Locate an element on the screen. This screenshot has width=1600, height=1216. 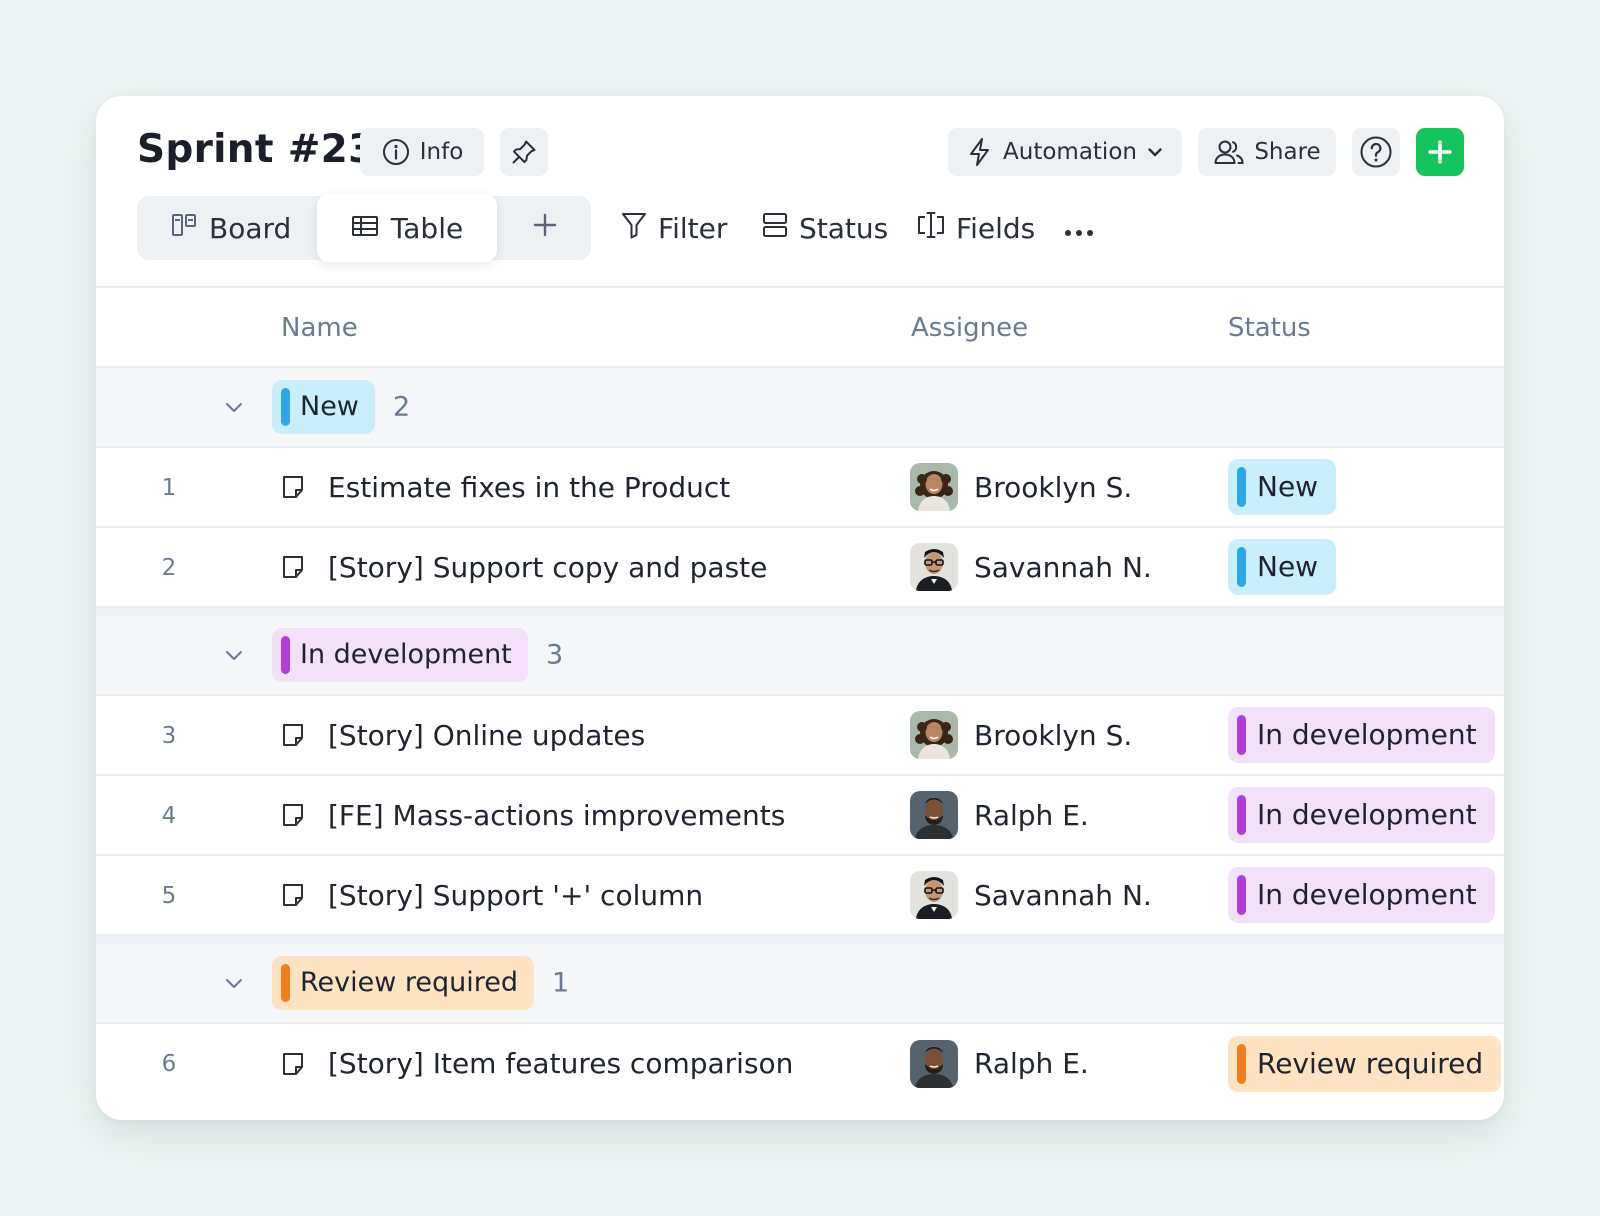
task-name: [Story] Support copy and paste is located at coordinates (547, 568).